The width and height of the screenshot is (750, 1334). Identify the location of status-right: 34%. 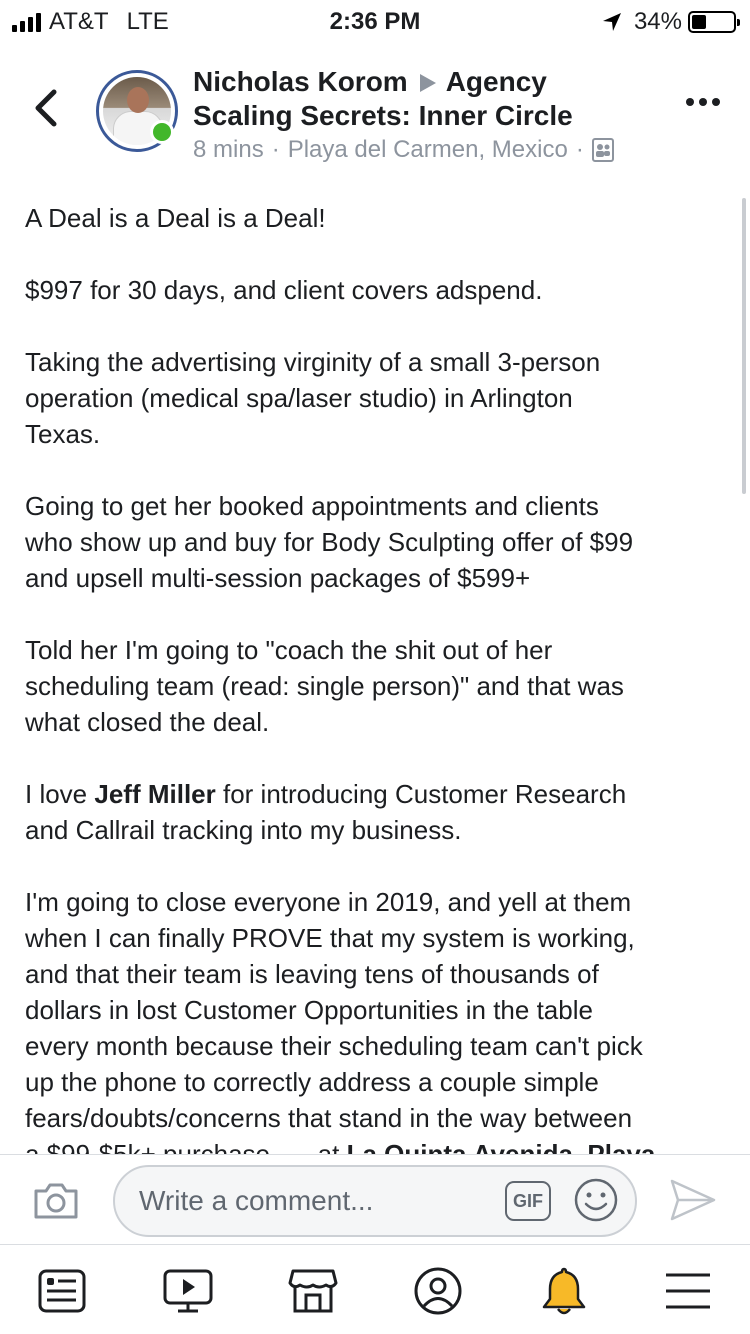
(671, 22).